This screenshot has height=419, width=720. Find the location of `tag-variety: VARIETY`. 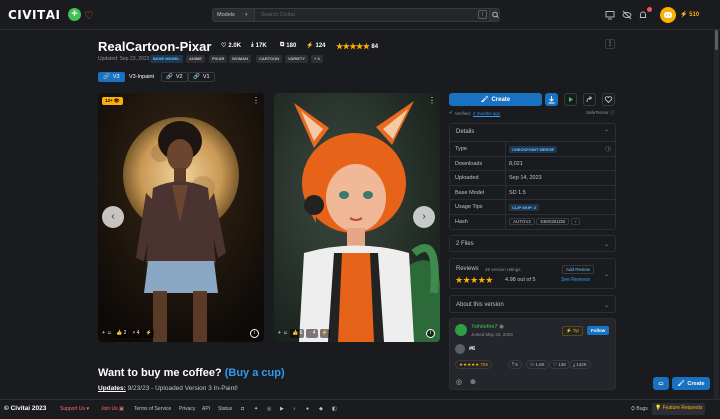

tag-variety: VARIETY is located at coordinates (297, 59).